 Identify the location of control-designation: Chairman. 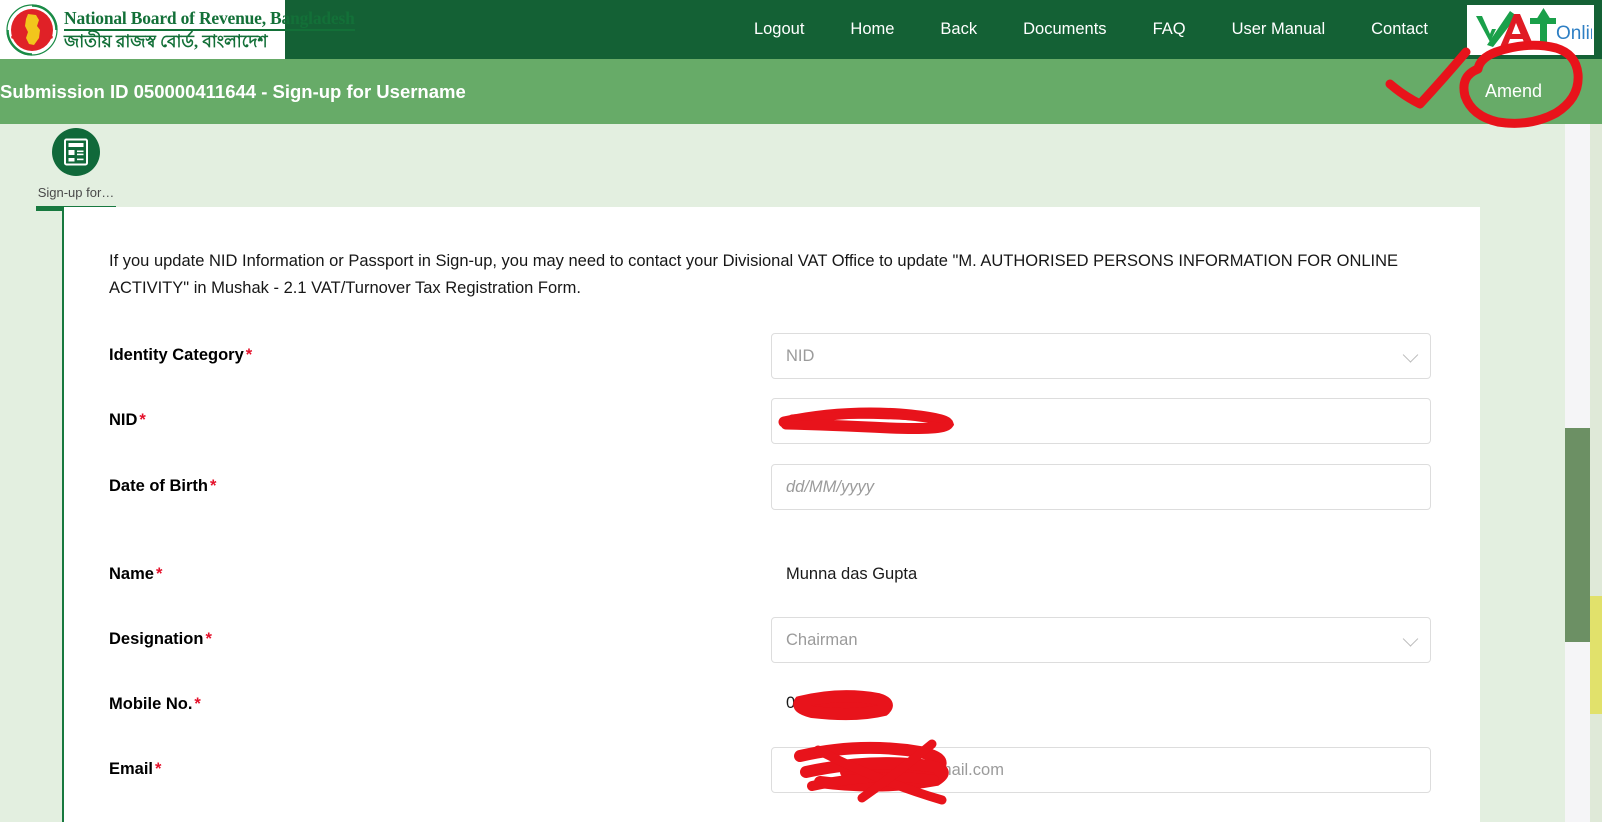
(1101, 640).